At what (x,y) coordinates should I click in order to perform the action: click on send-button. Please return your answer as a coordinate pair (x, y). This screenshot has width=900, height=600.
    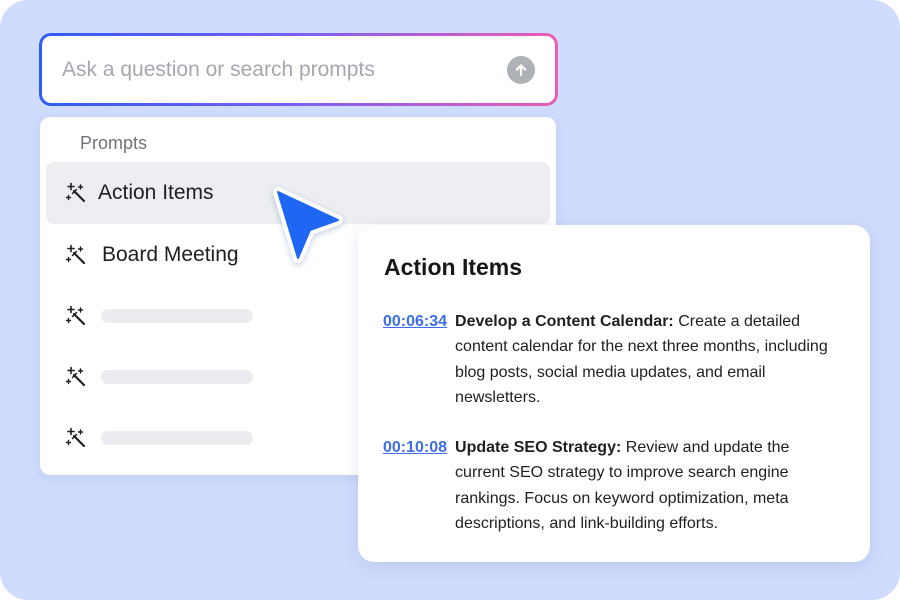
    Looking at the image, I should click on (521, 69).